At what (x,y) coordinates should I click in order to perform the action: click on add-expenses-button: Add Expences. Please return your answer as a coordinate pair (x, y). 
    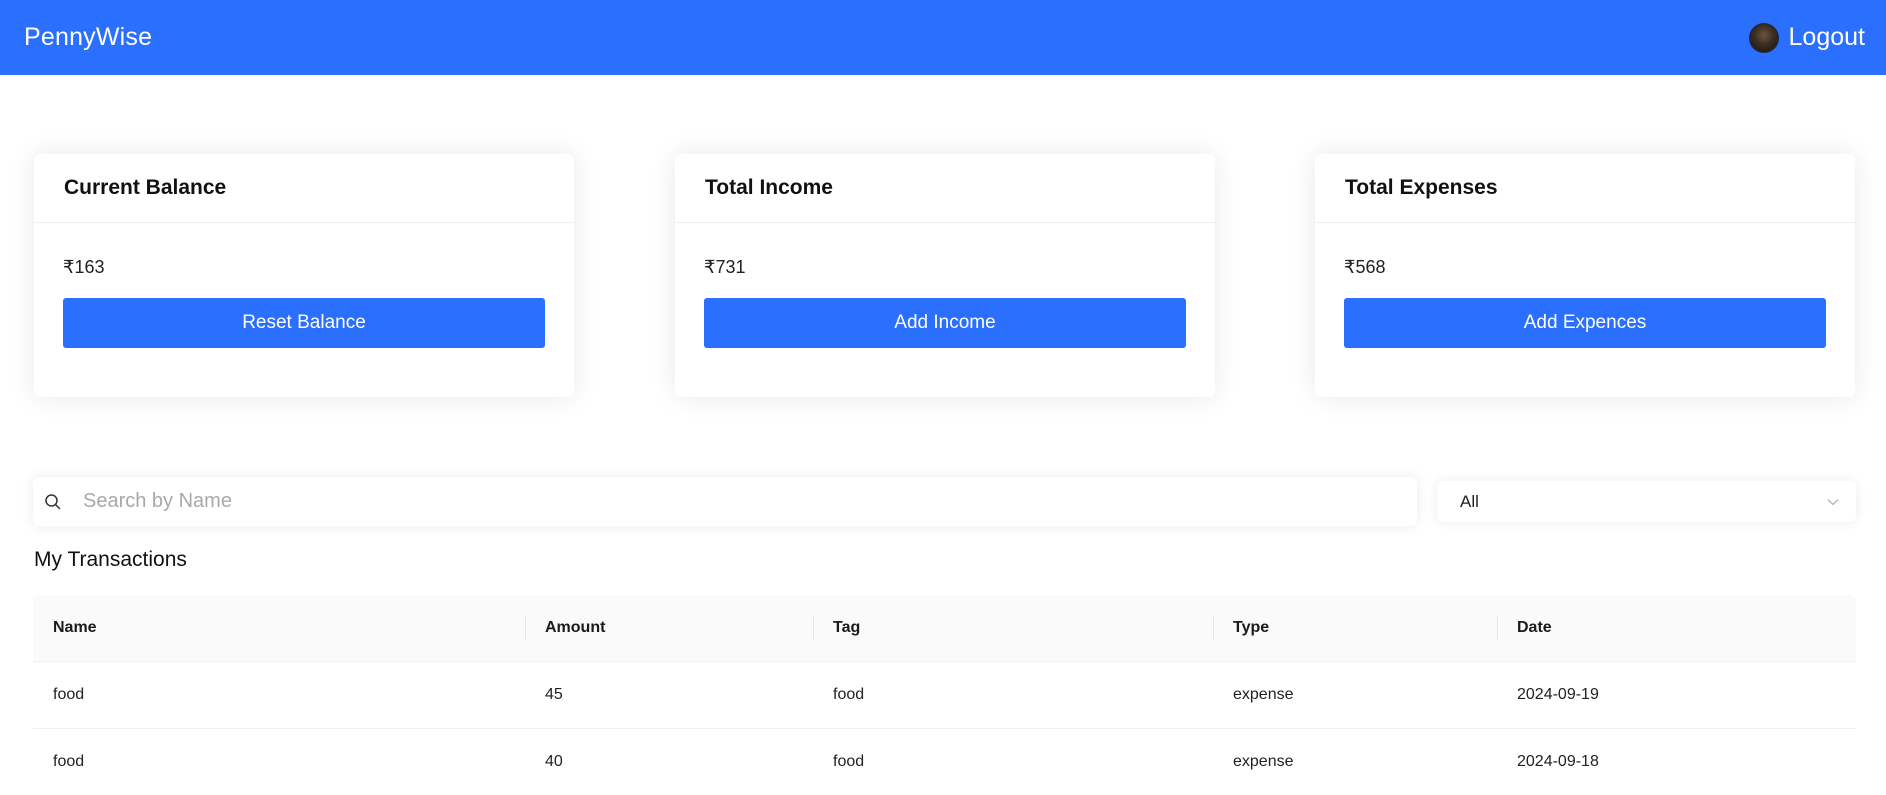
    Looking at the image, I should click on (1585, 323).